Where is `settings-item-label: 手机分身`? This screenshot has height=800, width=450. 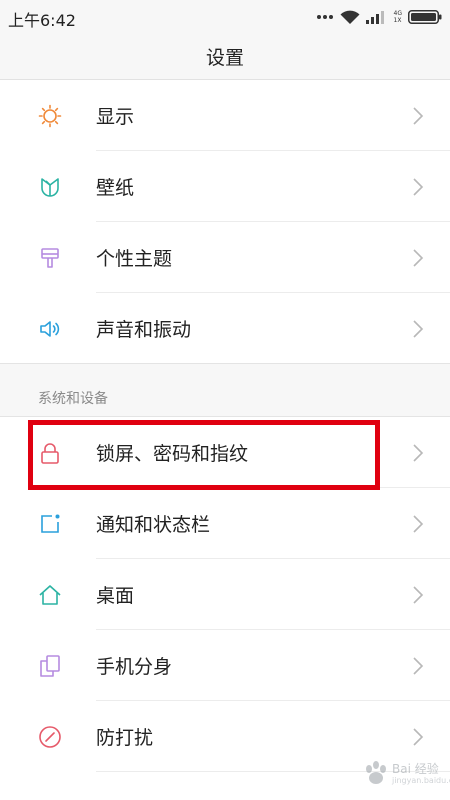 settings-item-label: 手机分身 is located at coordinates (134, 667).